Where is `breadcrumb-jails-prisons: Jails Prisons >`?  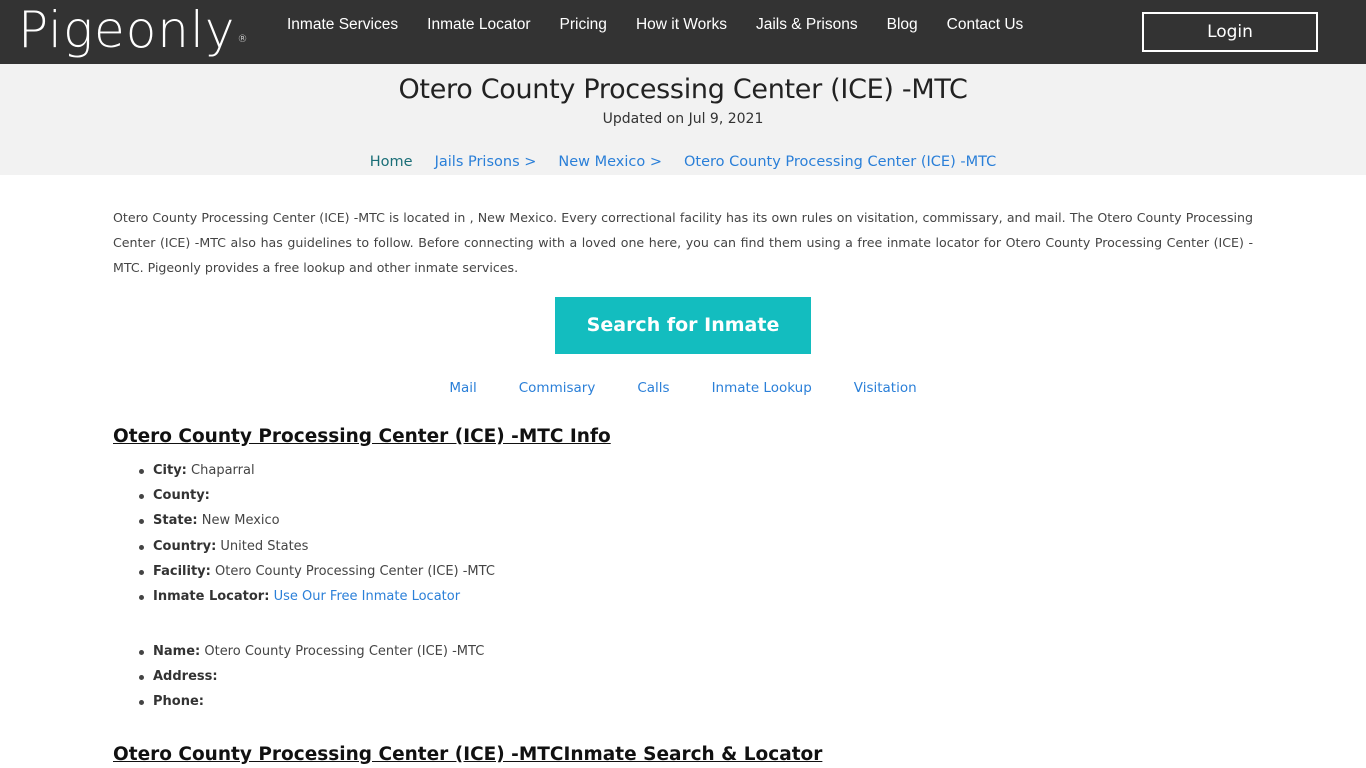 breadcrumb-jails-prisons: Jails Prisons > is located at coordinates (486, 162).